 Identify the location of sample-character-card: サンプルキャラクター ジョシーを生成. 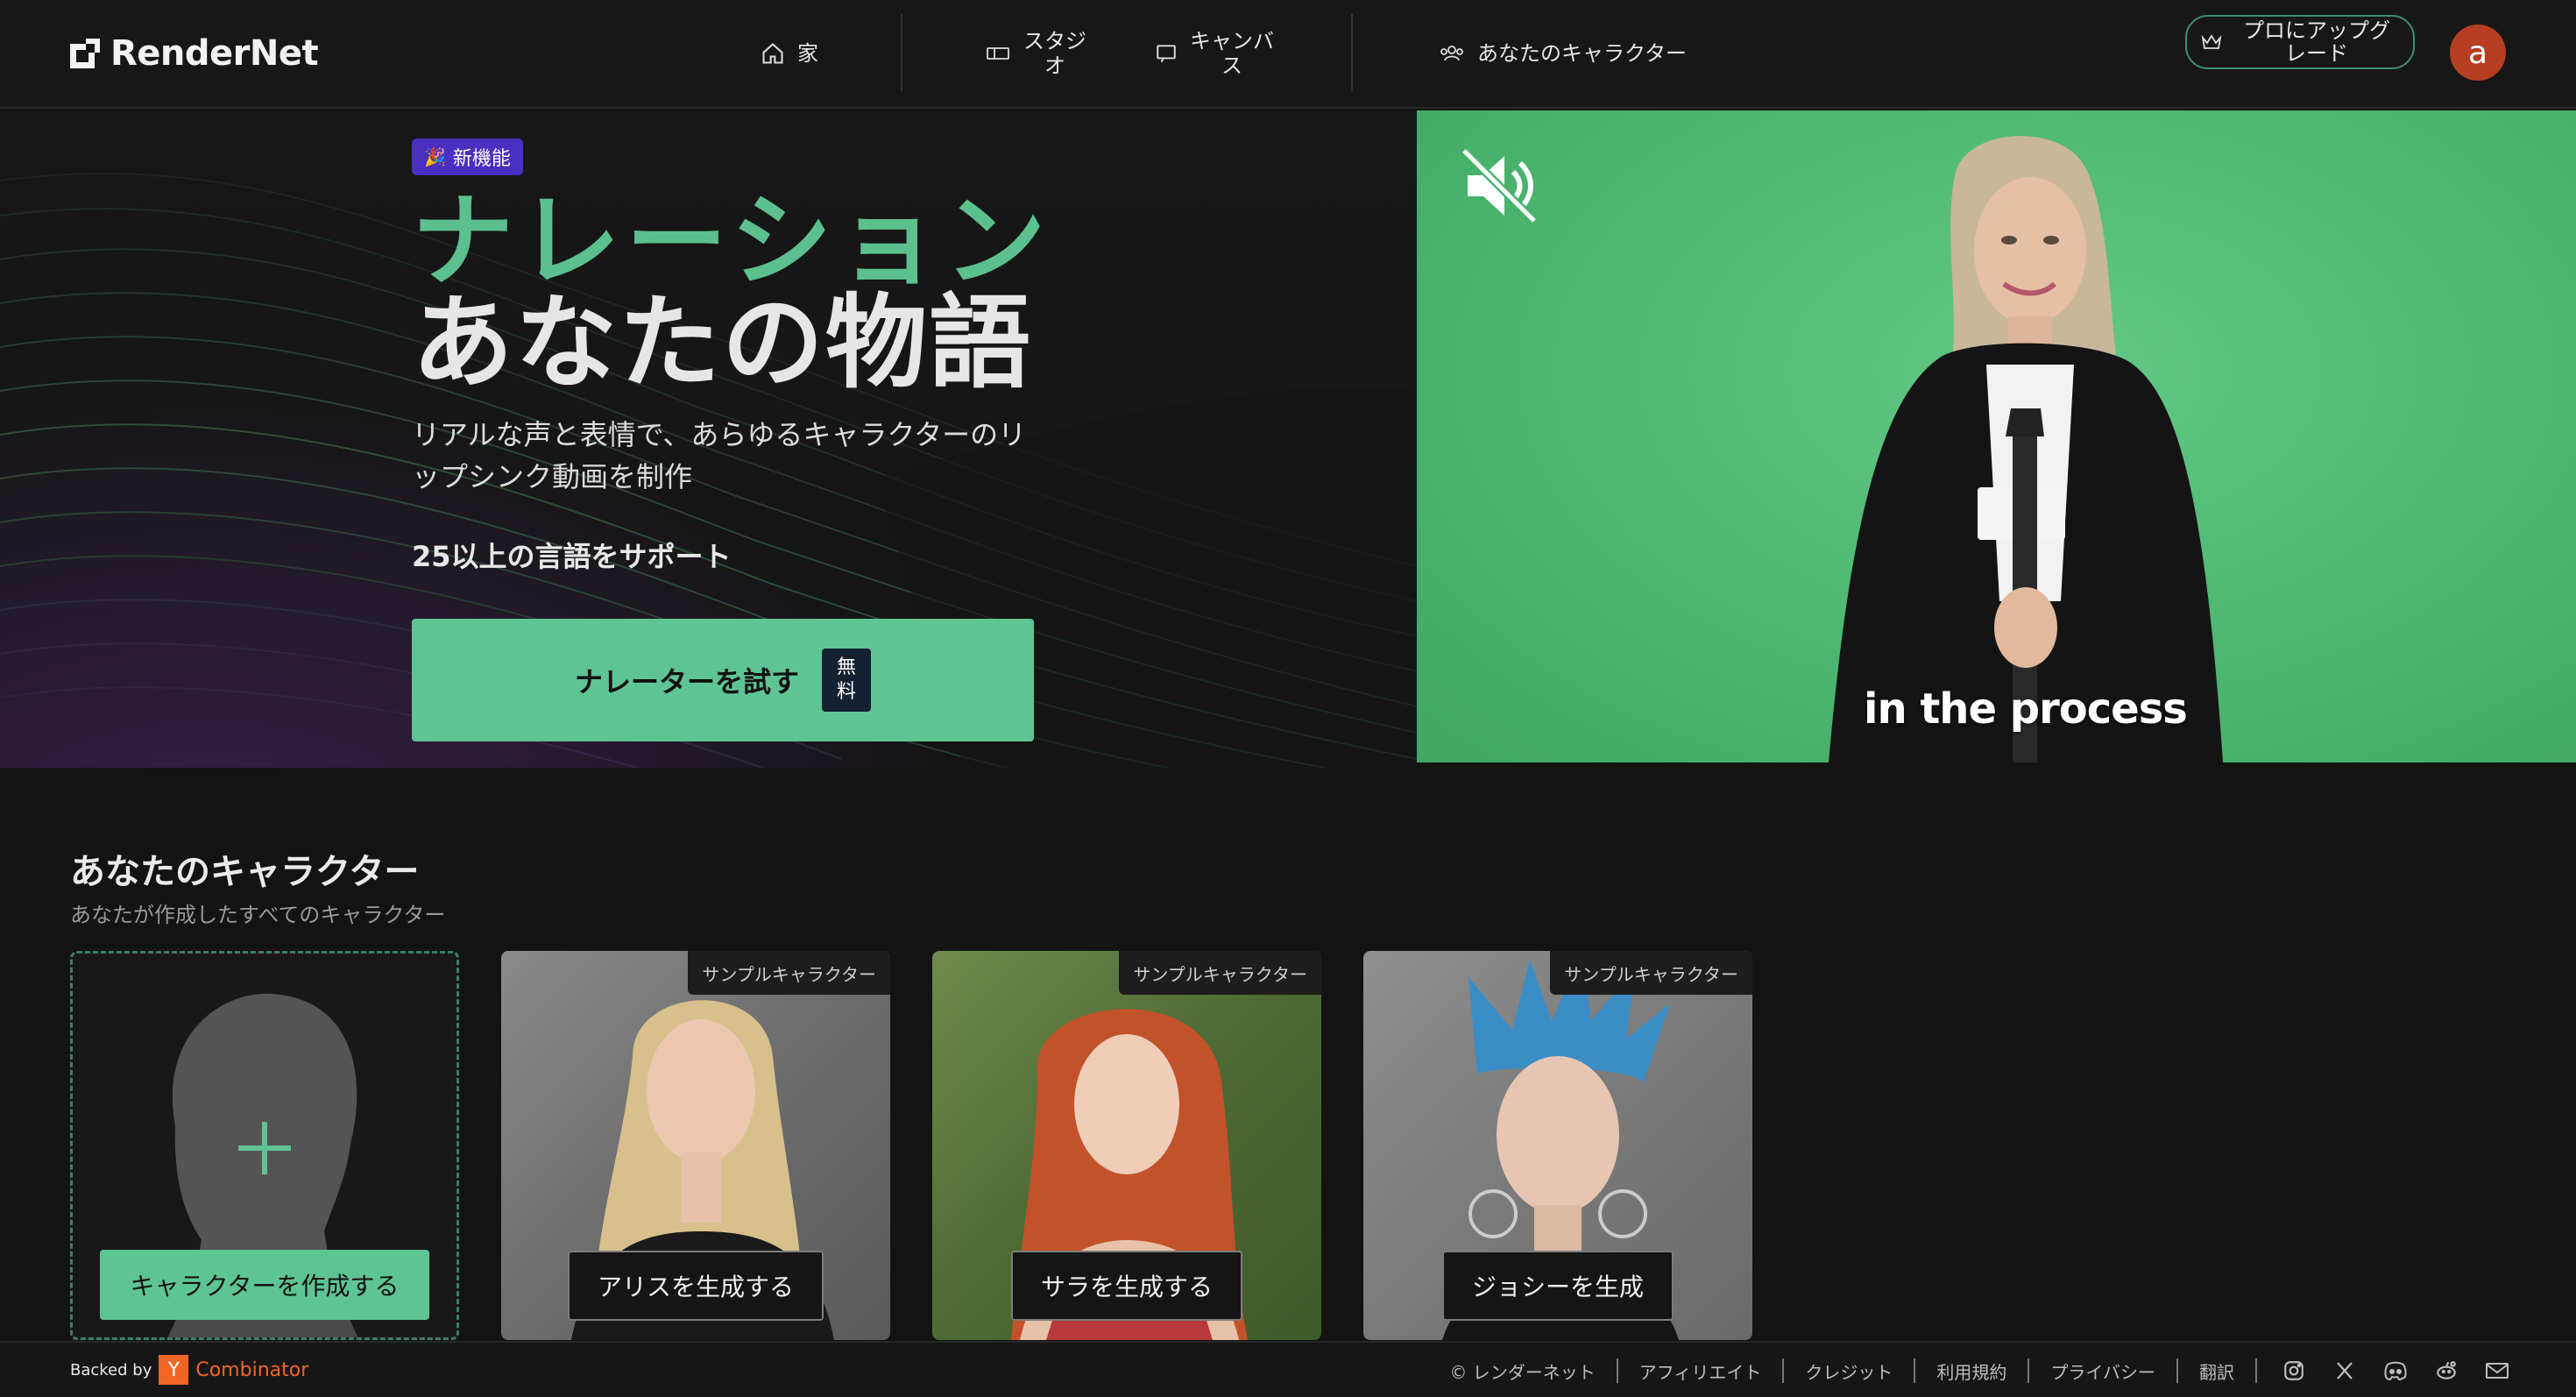
(1557, 1145).